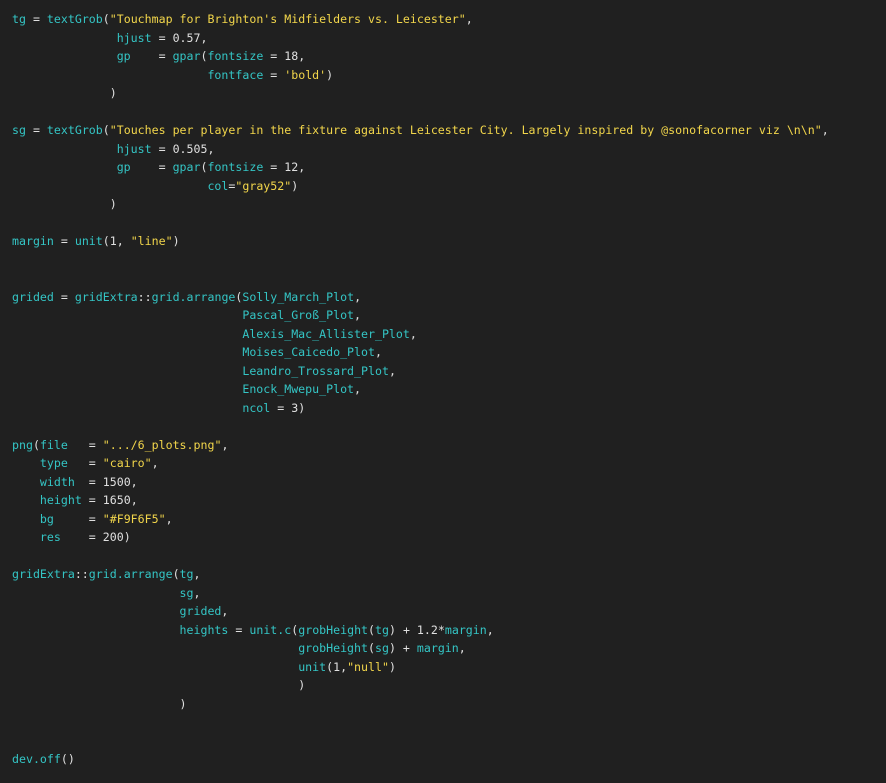 This screenshot has width=886, height=783. Describe the element at coordinates (33, 241) in the screenshot. I see `code-token: margin` at that location.